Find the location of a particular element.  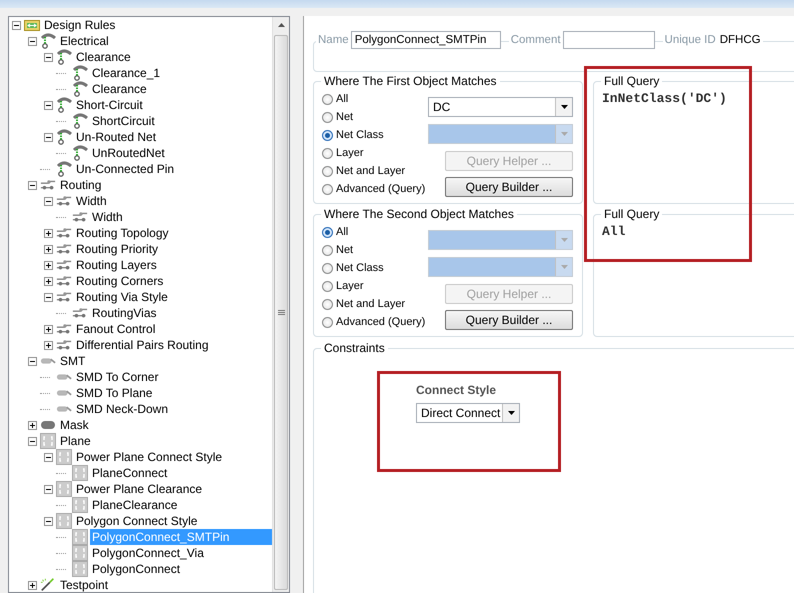

tree-item: RoutingVias is located at coordinates (124, 313).